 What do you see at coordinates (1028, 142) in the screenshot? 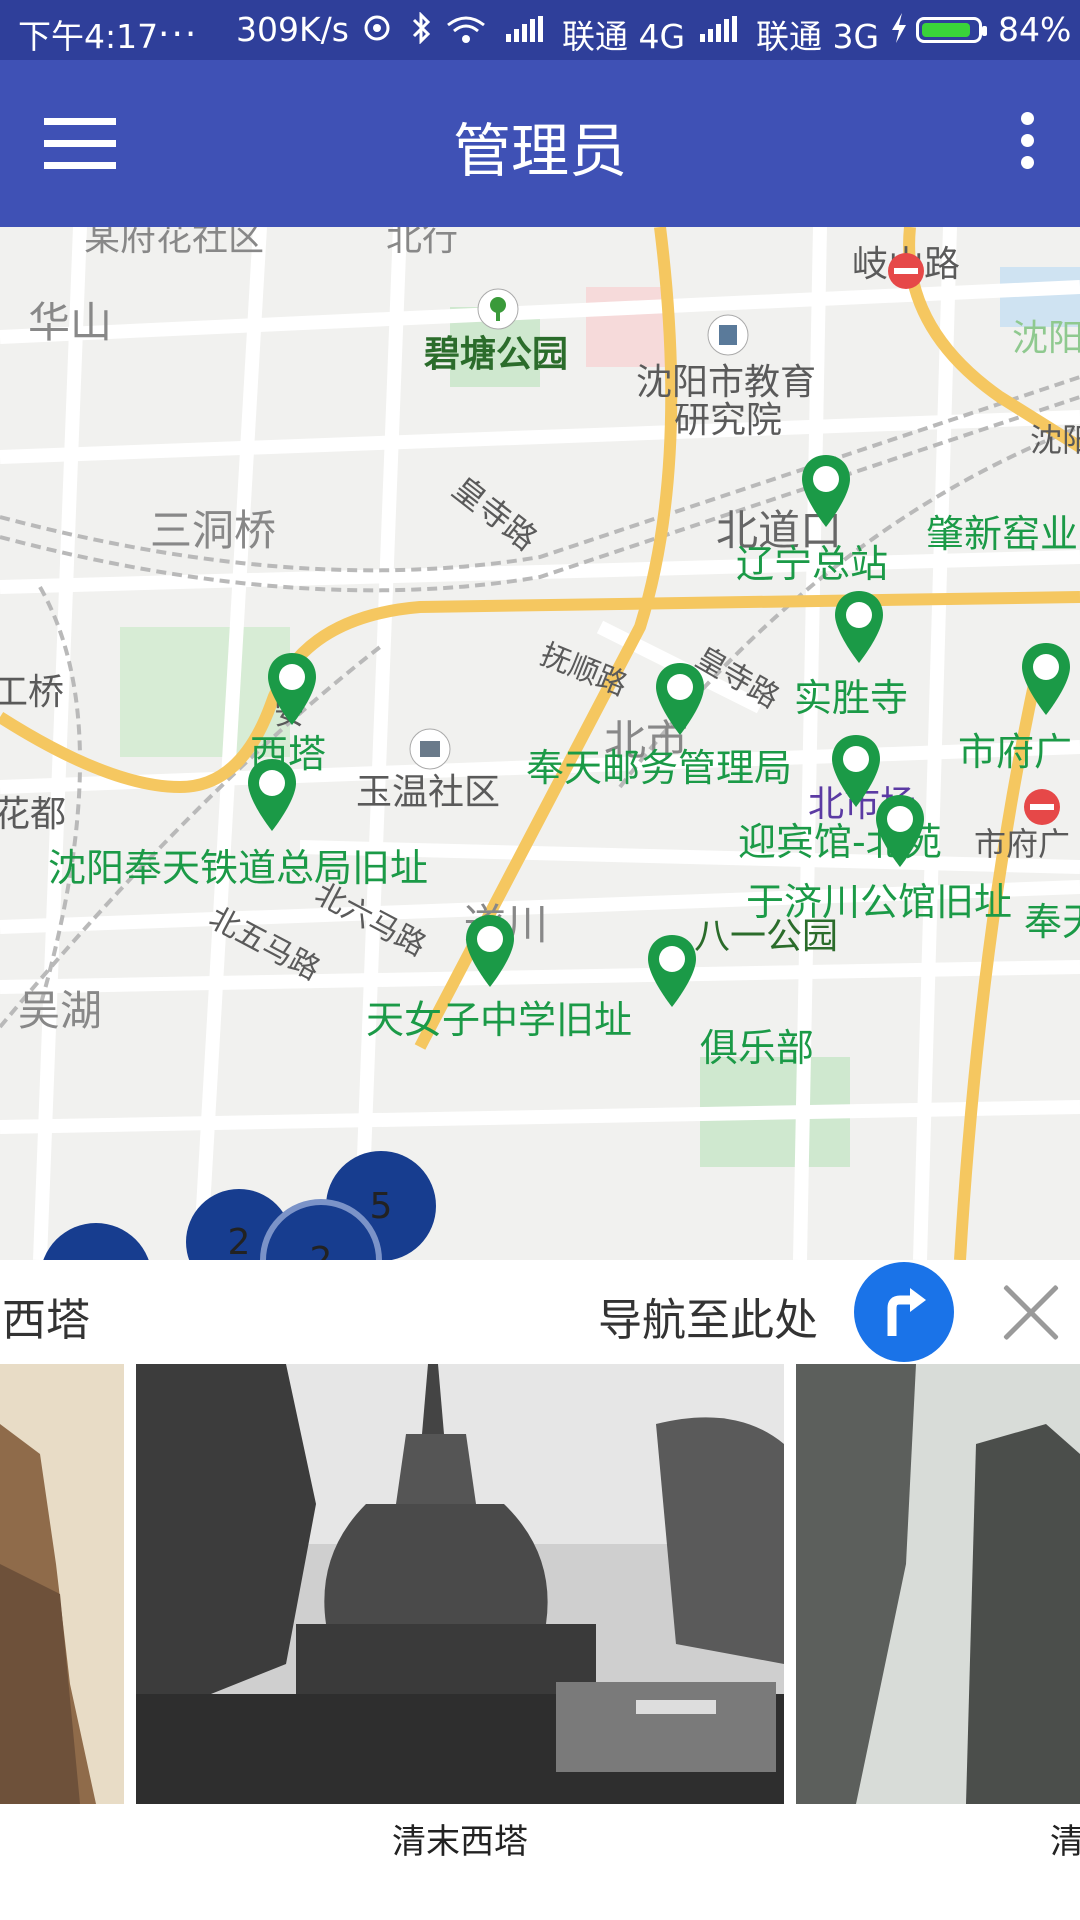
I see `more-vert-icon` at bounding box center [1028, 142].